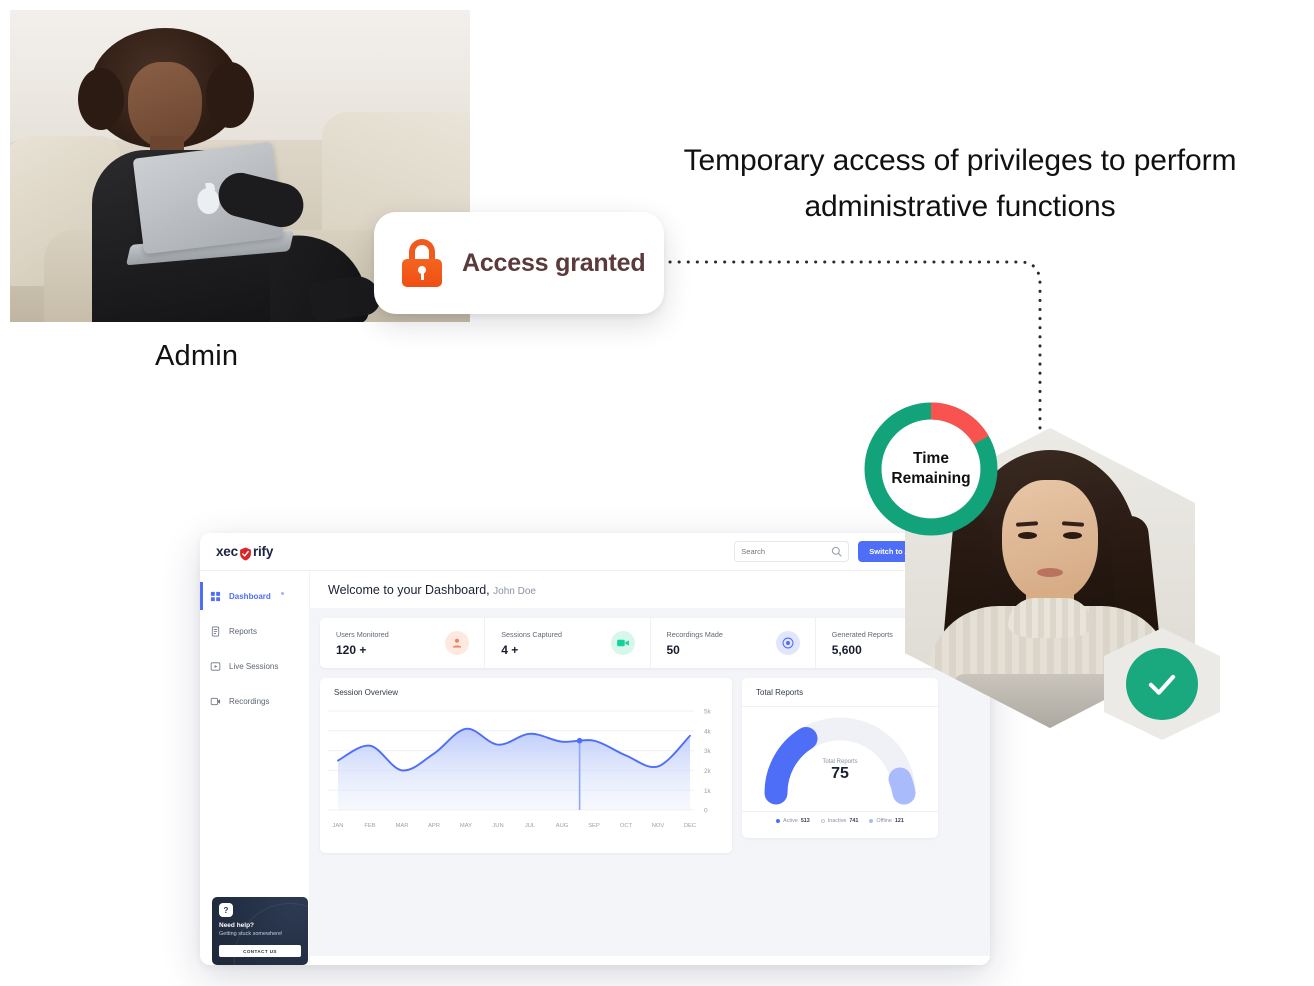  Describe the element at coordinates (366, 692) in the screenshot. I see `session-overview-title: Session Overview` at that location.